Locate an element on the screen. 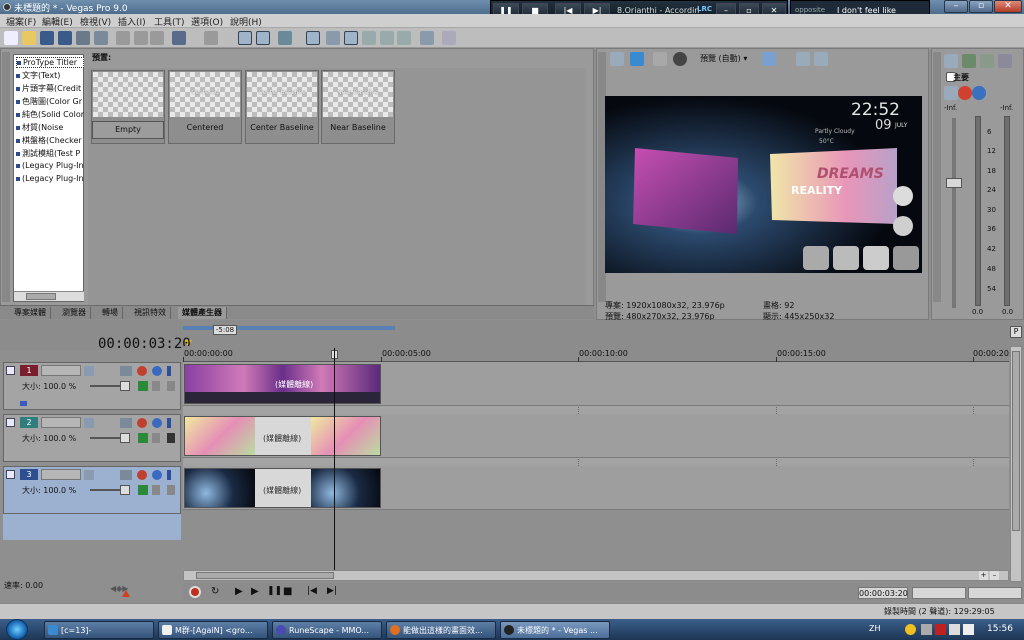 Image resolution: width=1024 pixels, height=640 pixels. record-icon is located at coordinates (195, 592).